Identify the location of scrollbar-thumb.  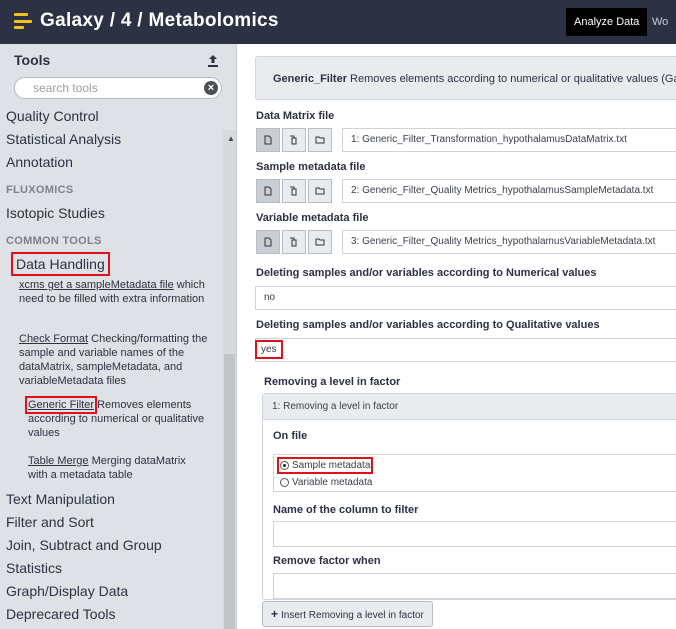
(229, 491).